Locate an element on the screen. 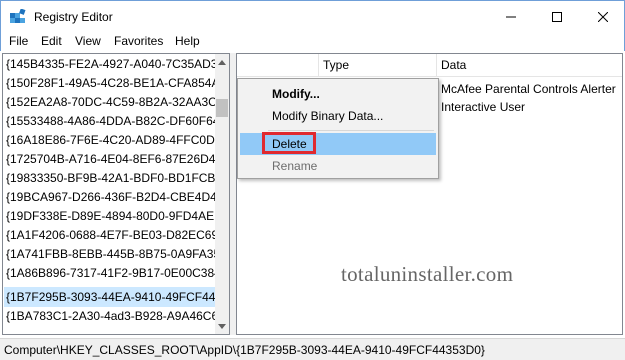  chevron-down-icon is located at coordinates (222, 326).